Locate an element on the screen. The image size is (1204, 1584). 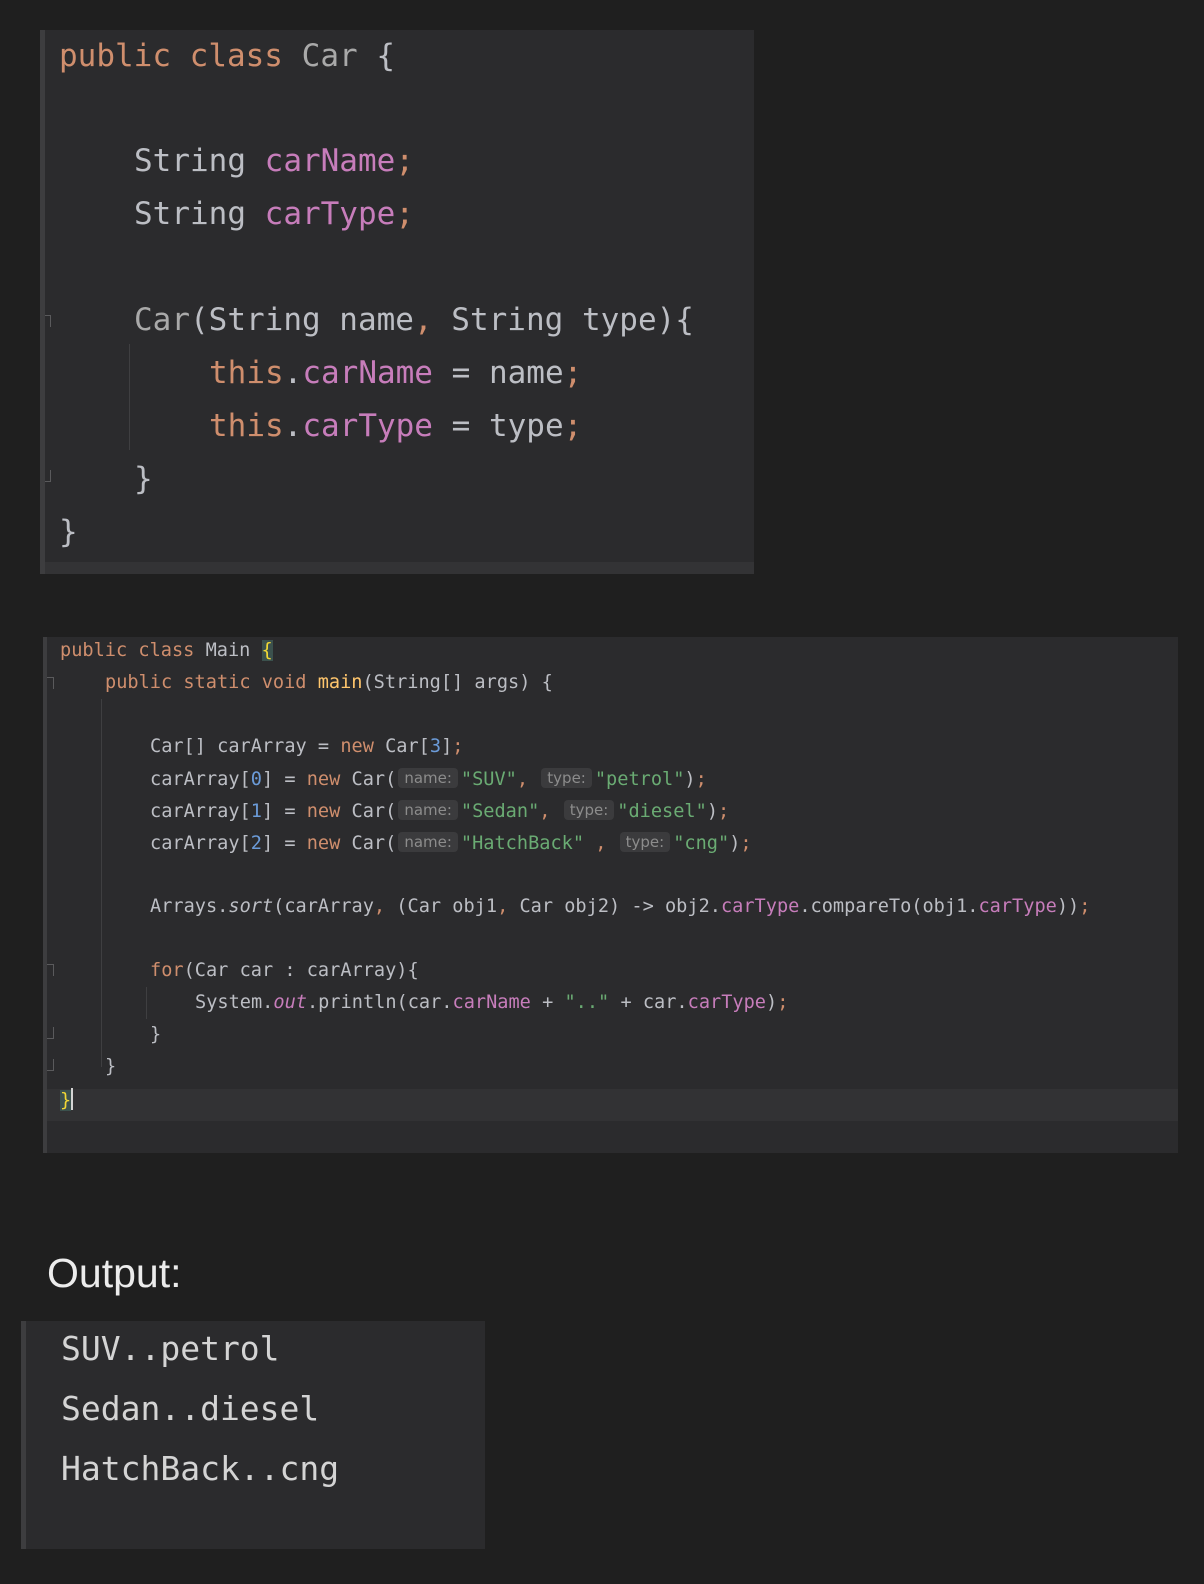
output-line: HatchBack..cng is located at coordinates (200, 1468).